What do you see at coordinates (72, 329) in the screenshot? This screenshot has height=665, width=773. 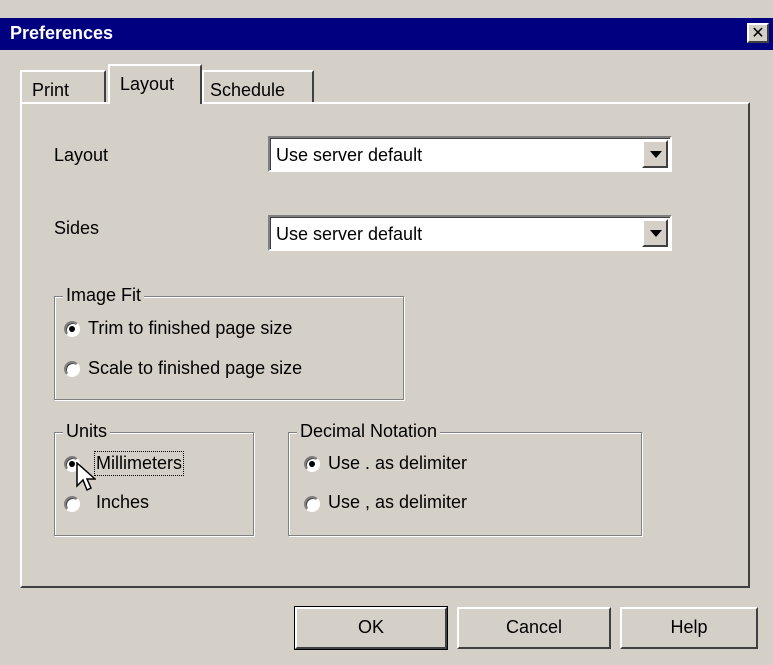 I see `trim-radio` at bounding box center [72, 329].